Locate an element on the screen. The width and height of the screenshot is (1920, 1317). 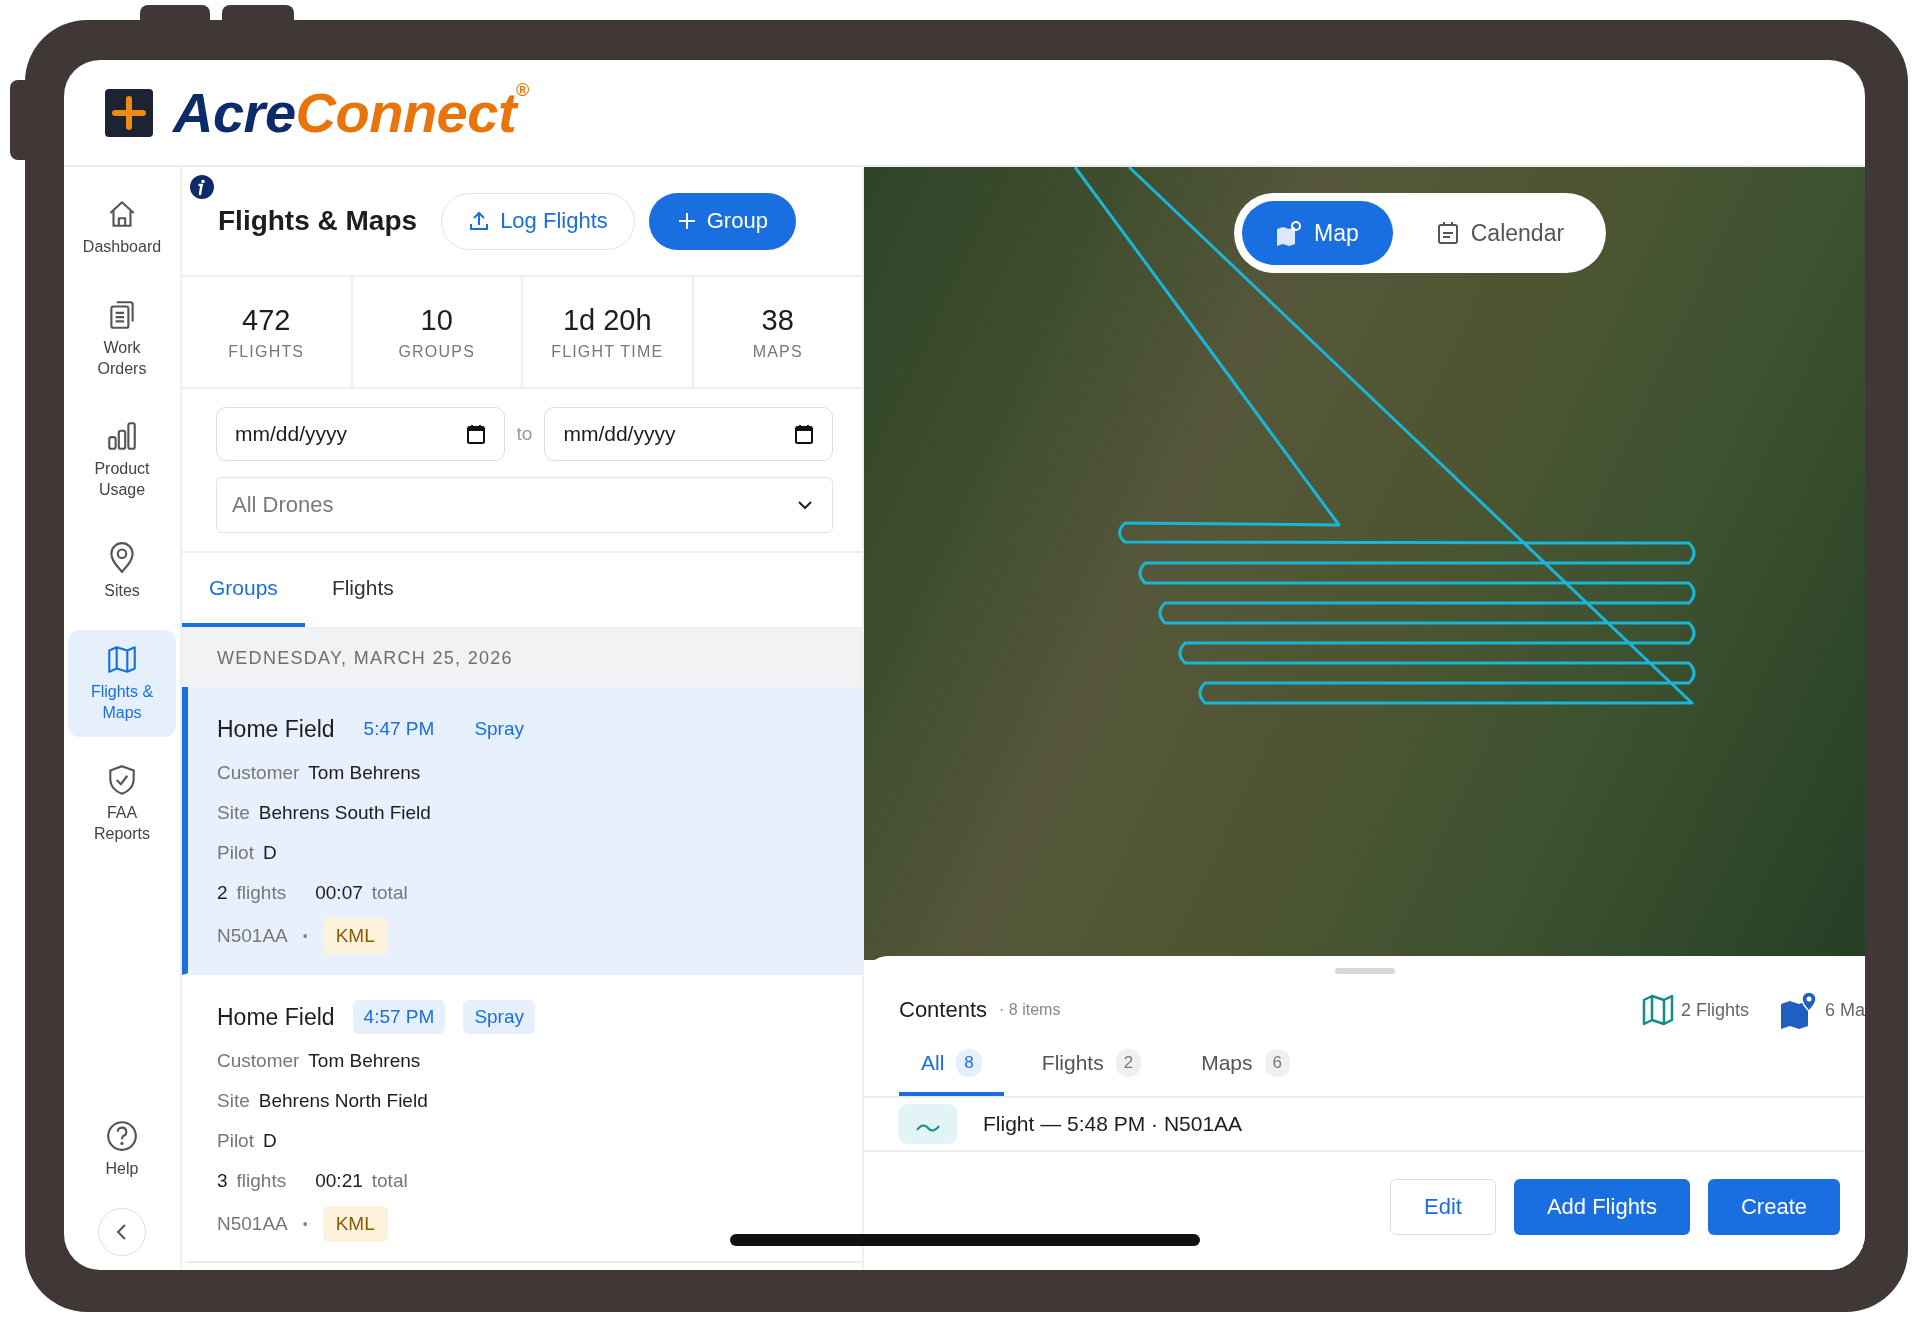
stat-label: GROUPS is located at coordinates (436, 351).